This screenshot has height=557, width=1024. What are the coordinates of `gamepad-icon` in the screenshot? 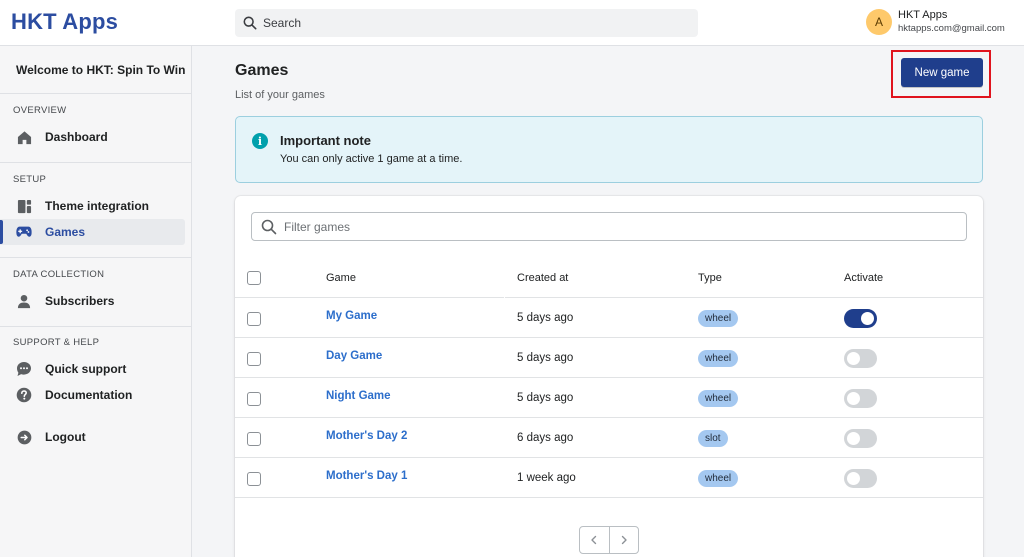 It's located at (24, 232).